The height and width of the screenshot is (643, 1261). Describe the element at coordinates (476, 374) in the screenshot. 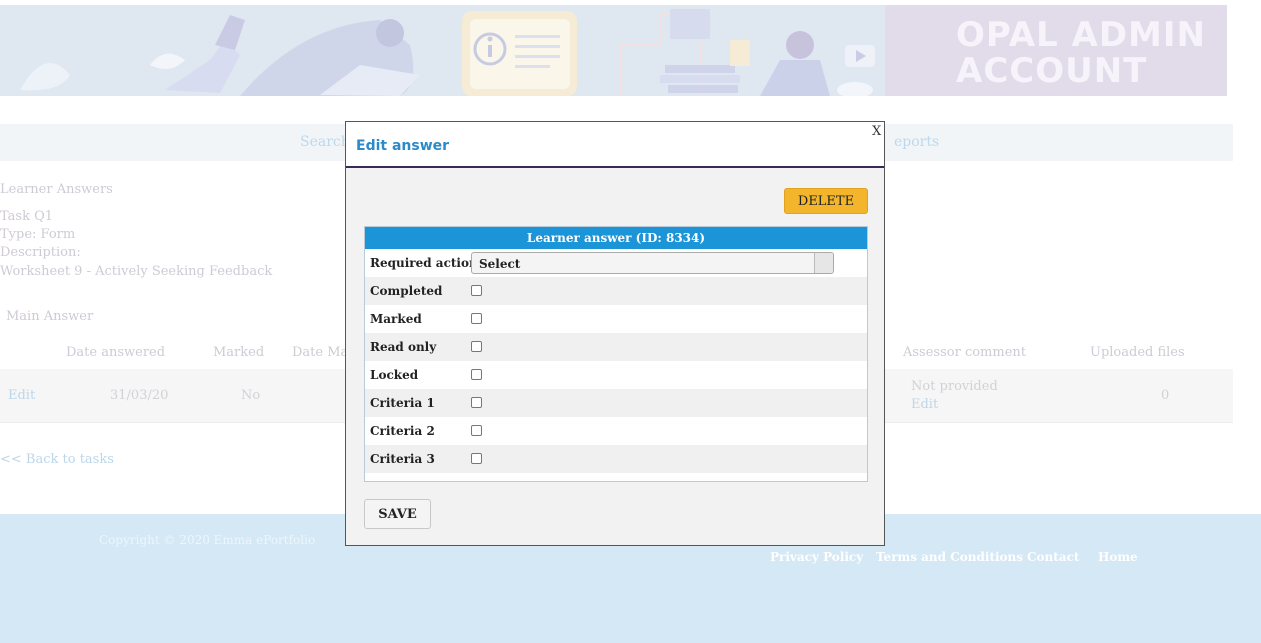

I see `locked-checkbox` at that location.